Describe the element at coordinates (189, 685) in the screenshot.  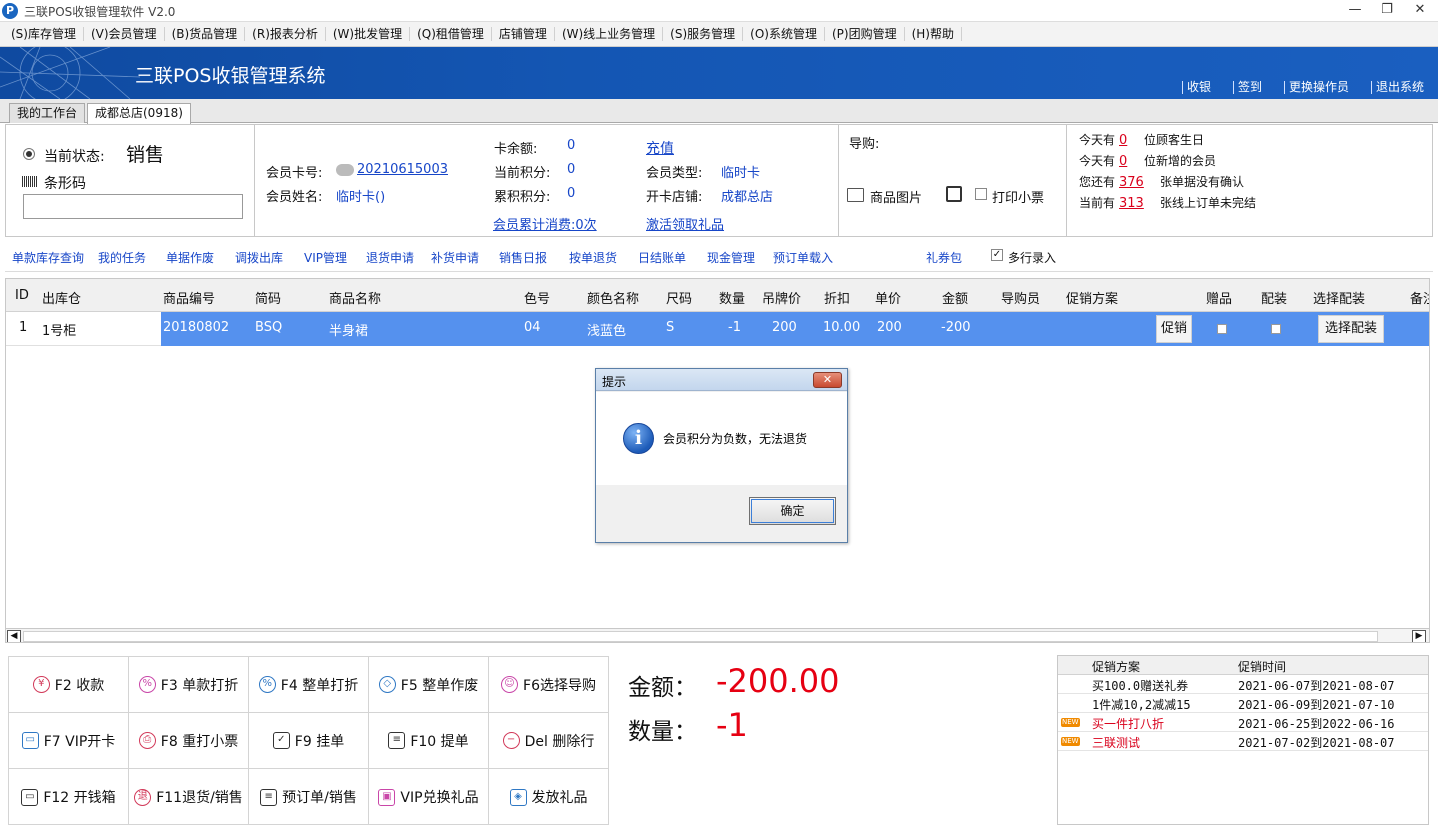
I see `f3-item-discount-button: % F3 单款打折` at that location.